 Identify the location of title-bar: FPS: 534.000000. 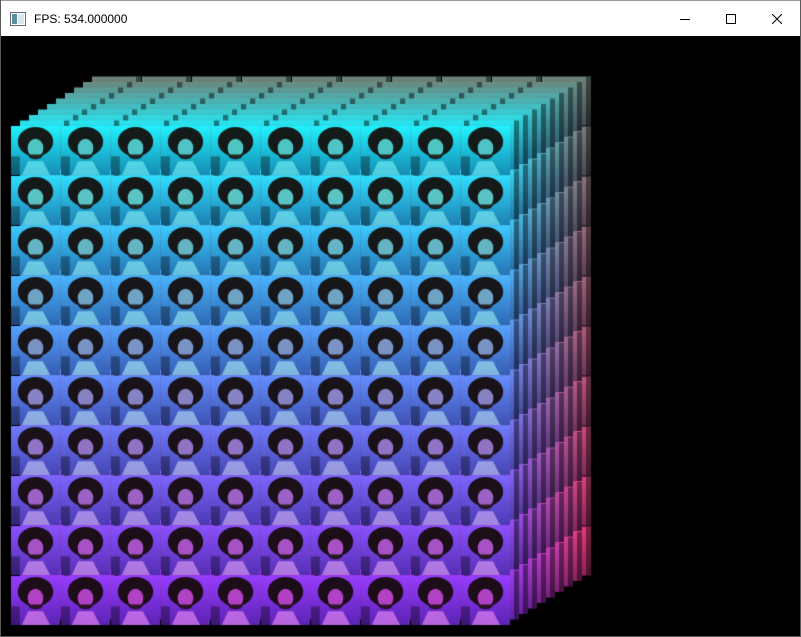
(400, 18).